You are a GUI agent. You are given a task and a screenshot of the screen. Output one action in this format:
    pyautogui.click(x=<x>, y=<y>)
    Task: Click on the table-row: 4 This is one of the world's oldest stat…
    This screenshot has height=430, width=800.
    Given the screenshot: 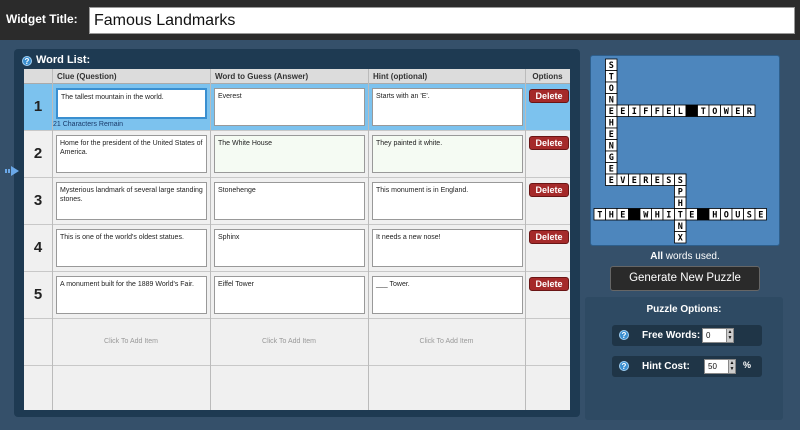 What is the action you would take?
    pyautogui.click(x=297, y=248)
    